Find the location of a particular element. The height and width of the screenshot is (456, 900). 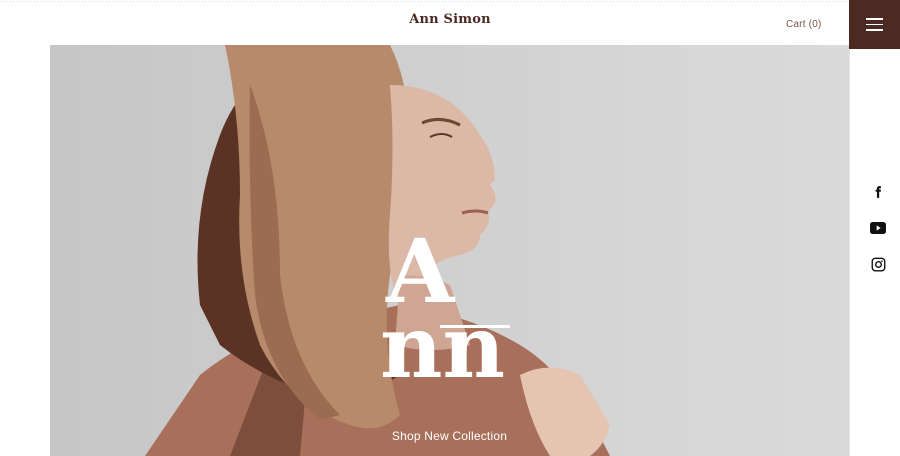

facebook-icon is located at coordinates (878, 192).